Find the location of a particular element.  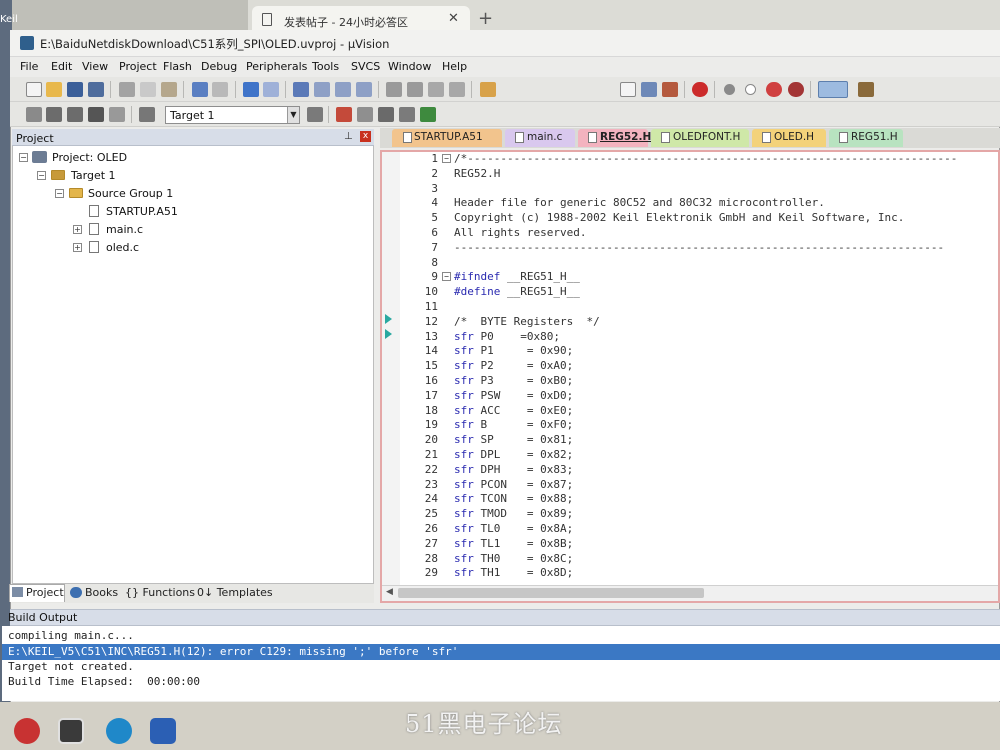

code-line: 20 sfr SP = 0x81; is located at coordinates (700, 440).